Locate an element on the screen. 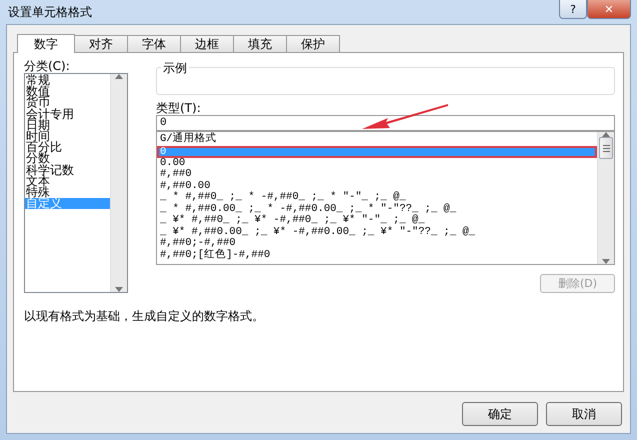  help-button: ? is located at coordinates (573, 9).